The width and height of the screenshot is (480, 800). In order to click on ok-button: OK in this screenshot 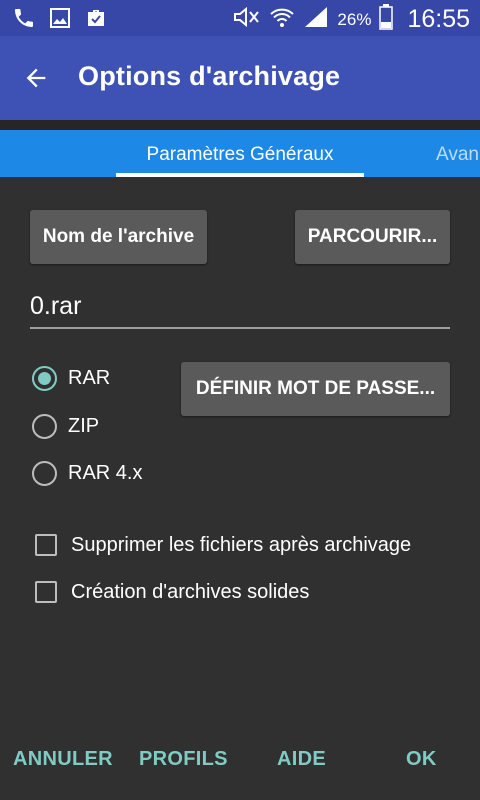, I will do `click(421, 759)`.